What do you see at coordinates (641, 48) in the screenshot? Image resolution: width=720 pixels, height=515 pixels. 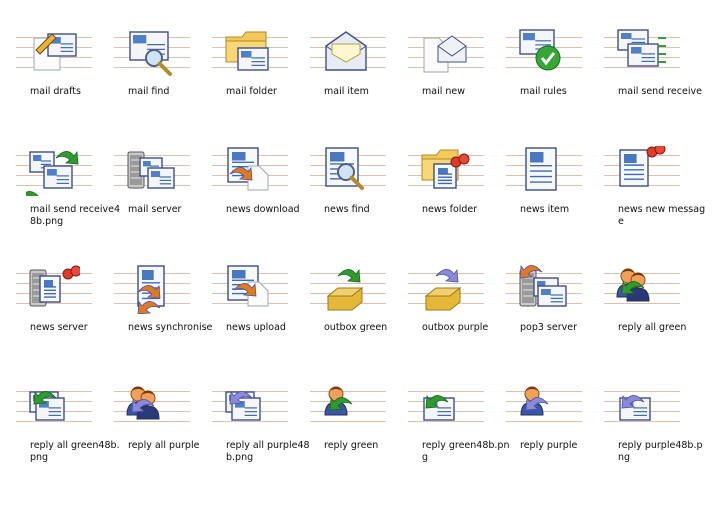 I see `mail-send-receive-icon` at bounding box center [641, 48].